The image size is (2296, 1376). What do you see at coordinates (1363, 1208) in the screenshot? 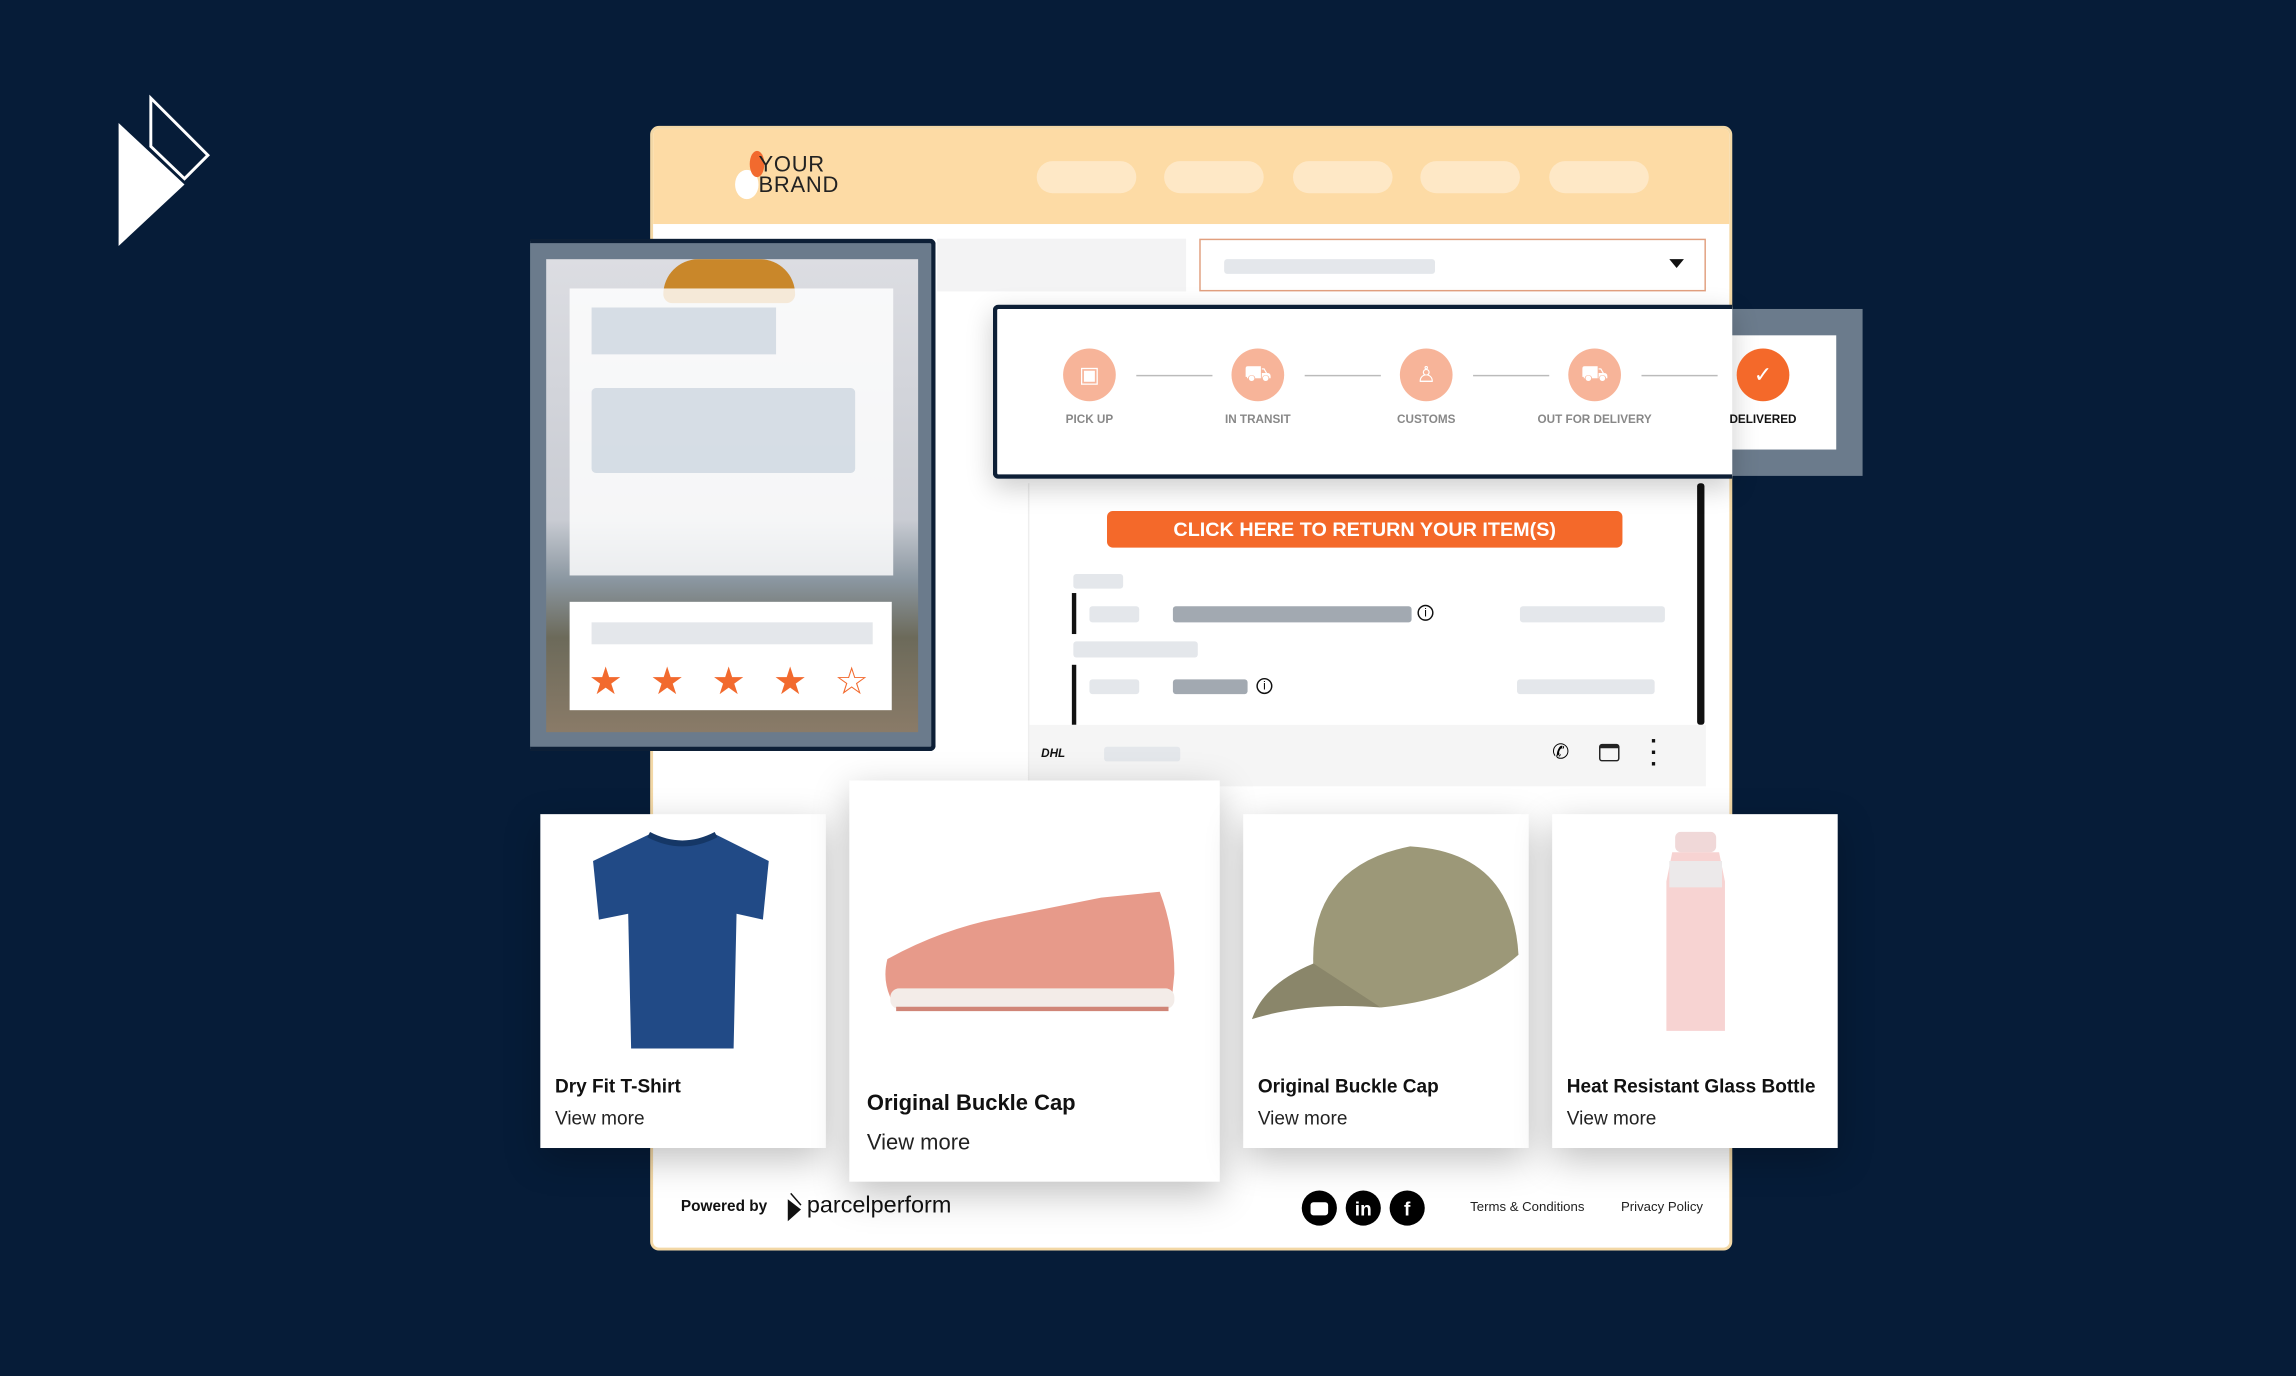
I see `linkedin-icon: in` at bounding box center [1363, 1208].